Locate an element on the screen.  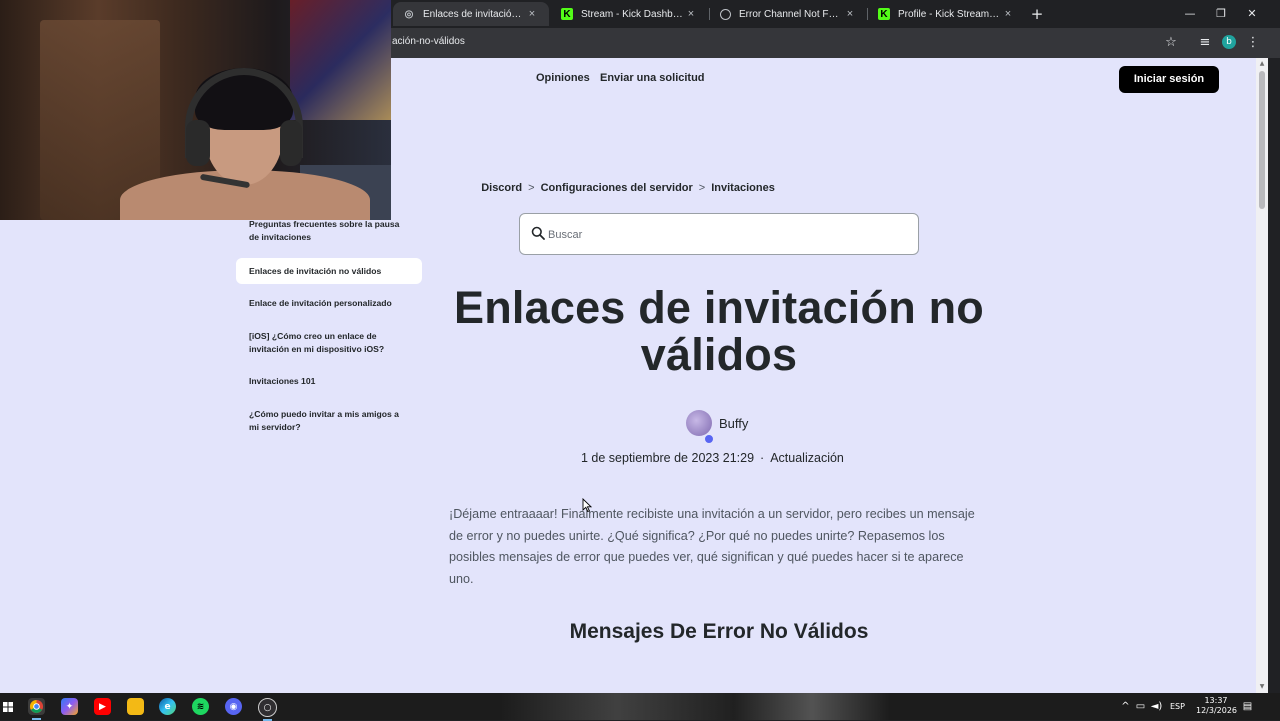
article-updated-label: Actualización is located at coordinates (807, 458).